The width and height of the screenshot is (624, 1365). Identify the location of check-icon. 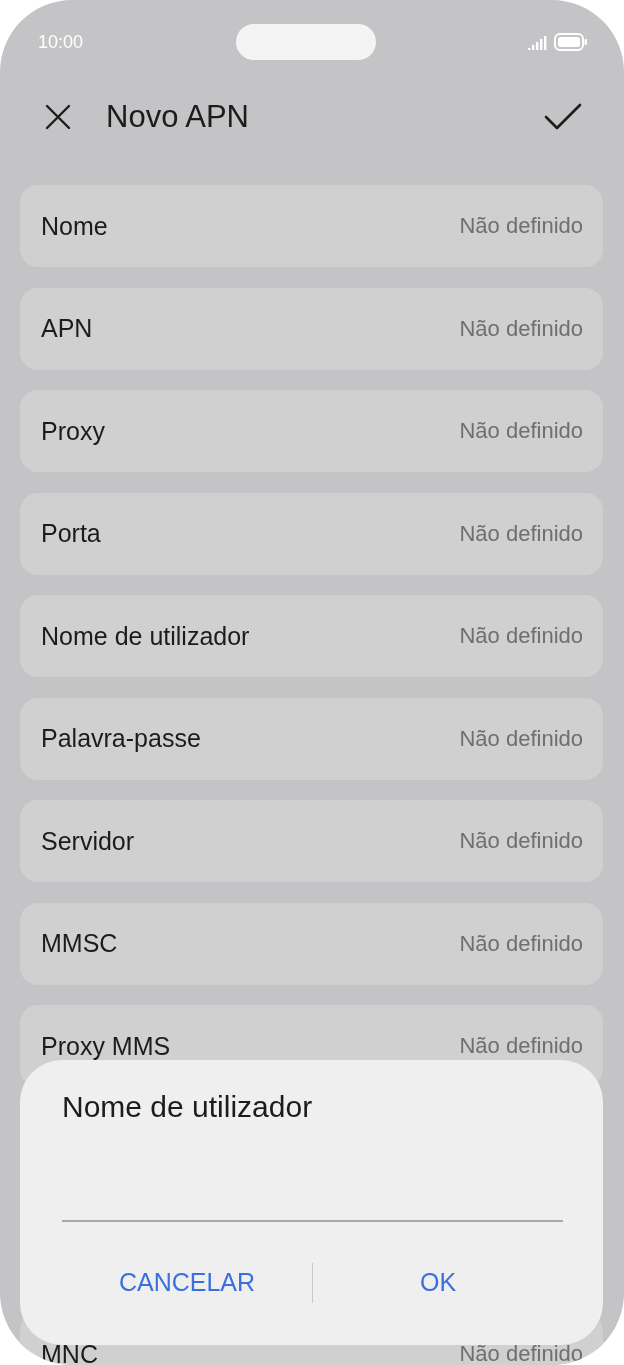
(563, 117).